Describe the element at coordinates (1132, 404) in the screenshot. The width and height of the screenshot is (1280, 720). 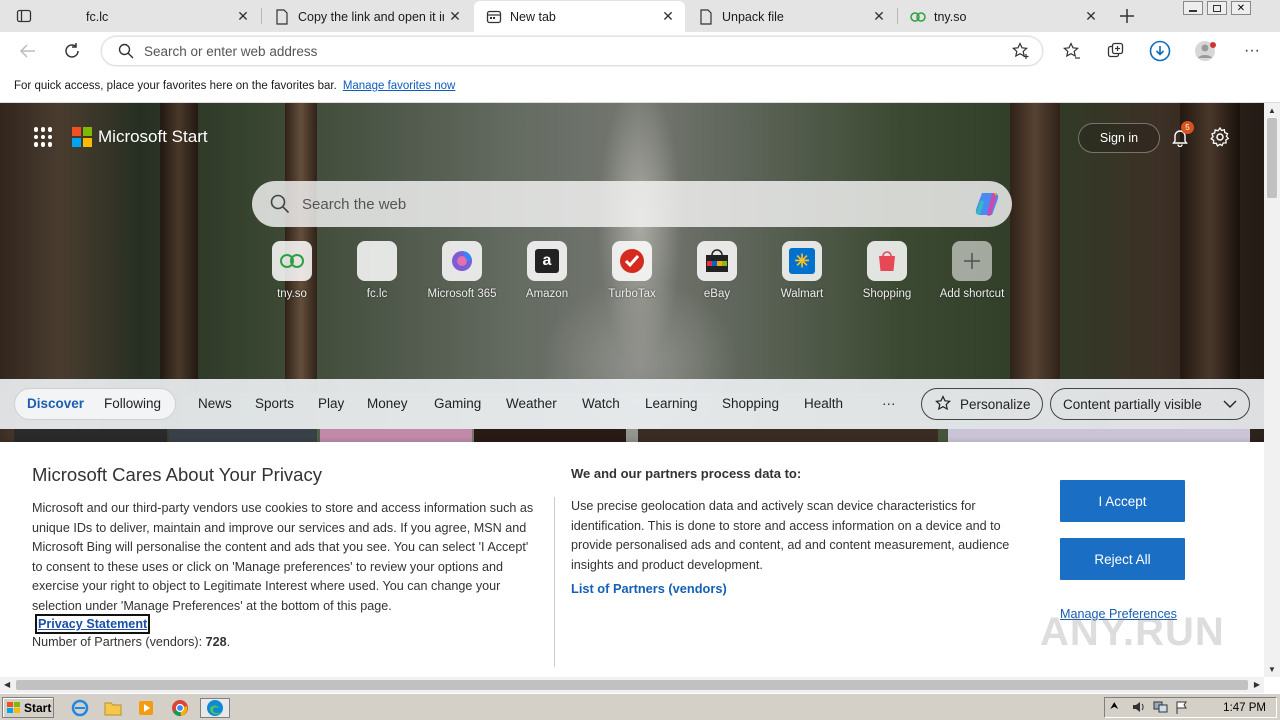
I see `content-visibility-label: Content partially visible` at that location.